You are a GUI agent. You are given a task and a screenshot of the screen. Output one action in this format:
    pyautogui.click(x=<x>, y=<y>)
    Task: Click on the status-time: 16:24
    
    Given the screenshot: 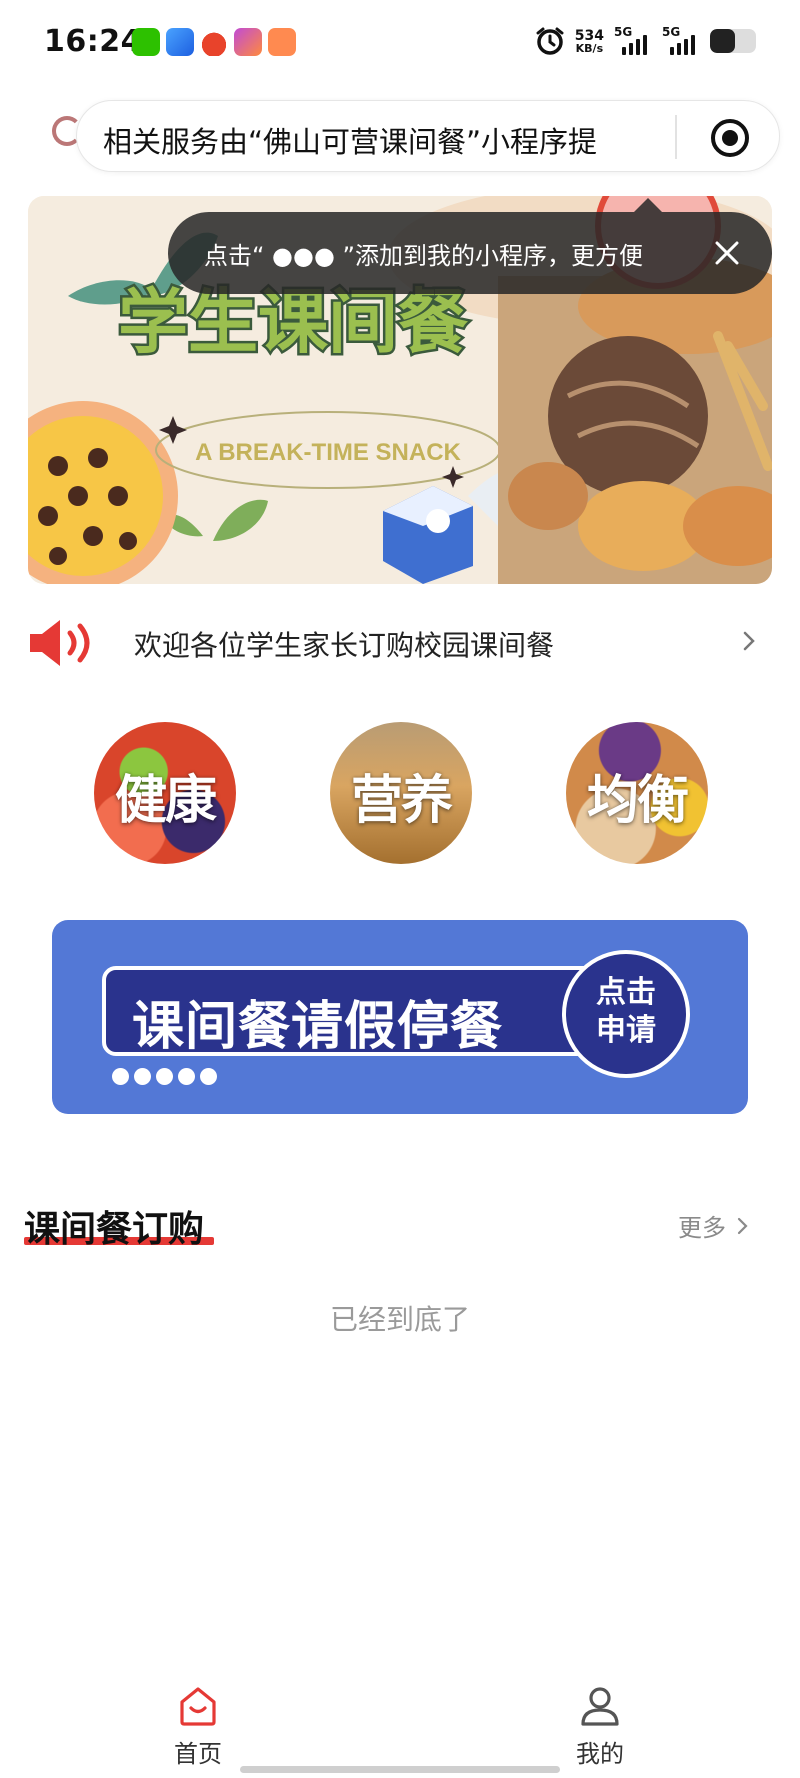 What is the action you would take?
    pyautogui.click(x=93, y=41)
    